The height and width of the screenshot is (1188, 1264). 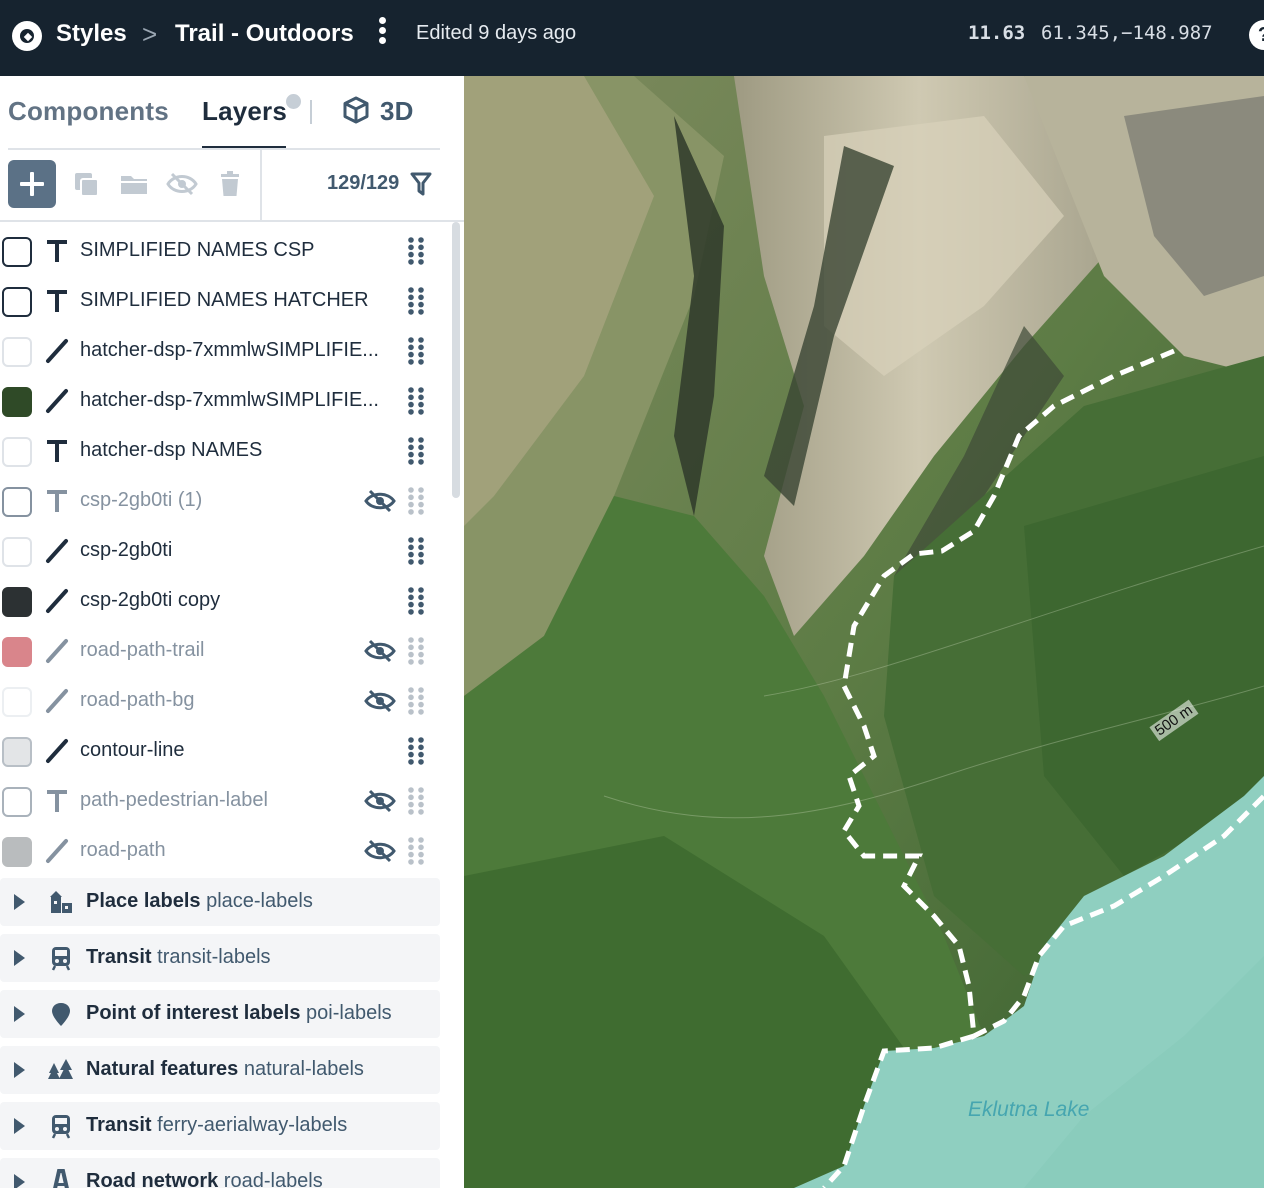 I want to click on layer-group-title: Place labels, so click(x=143, y=901).